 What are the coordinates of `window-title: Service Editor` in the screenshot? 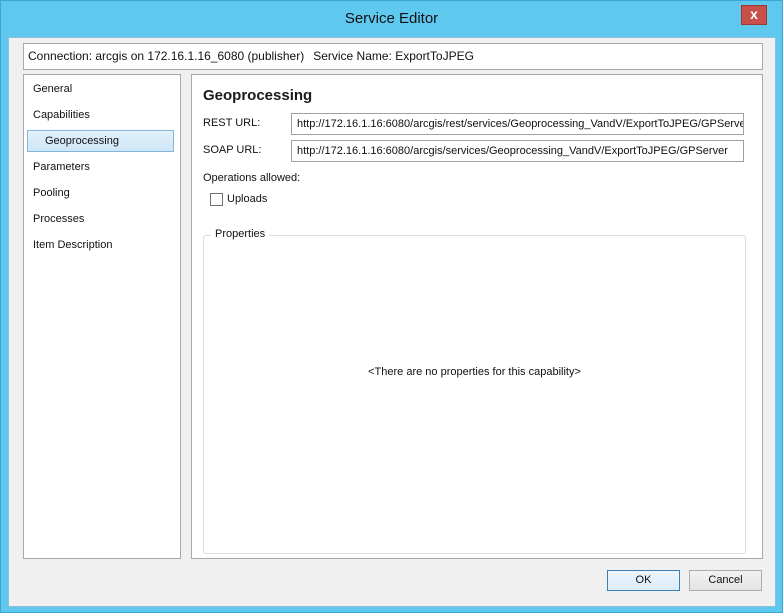 It's located at (391, 18).